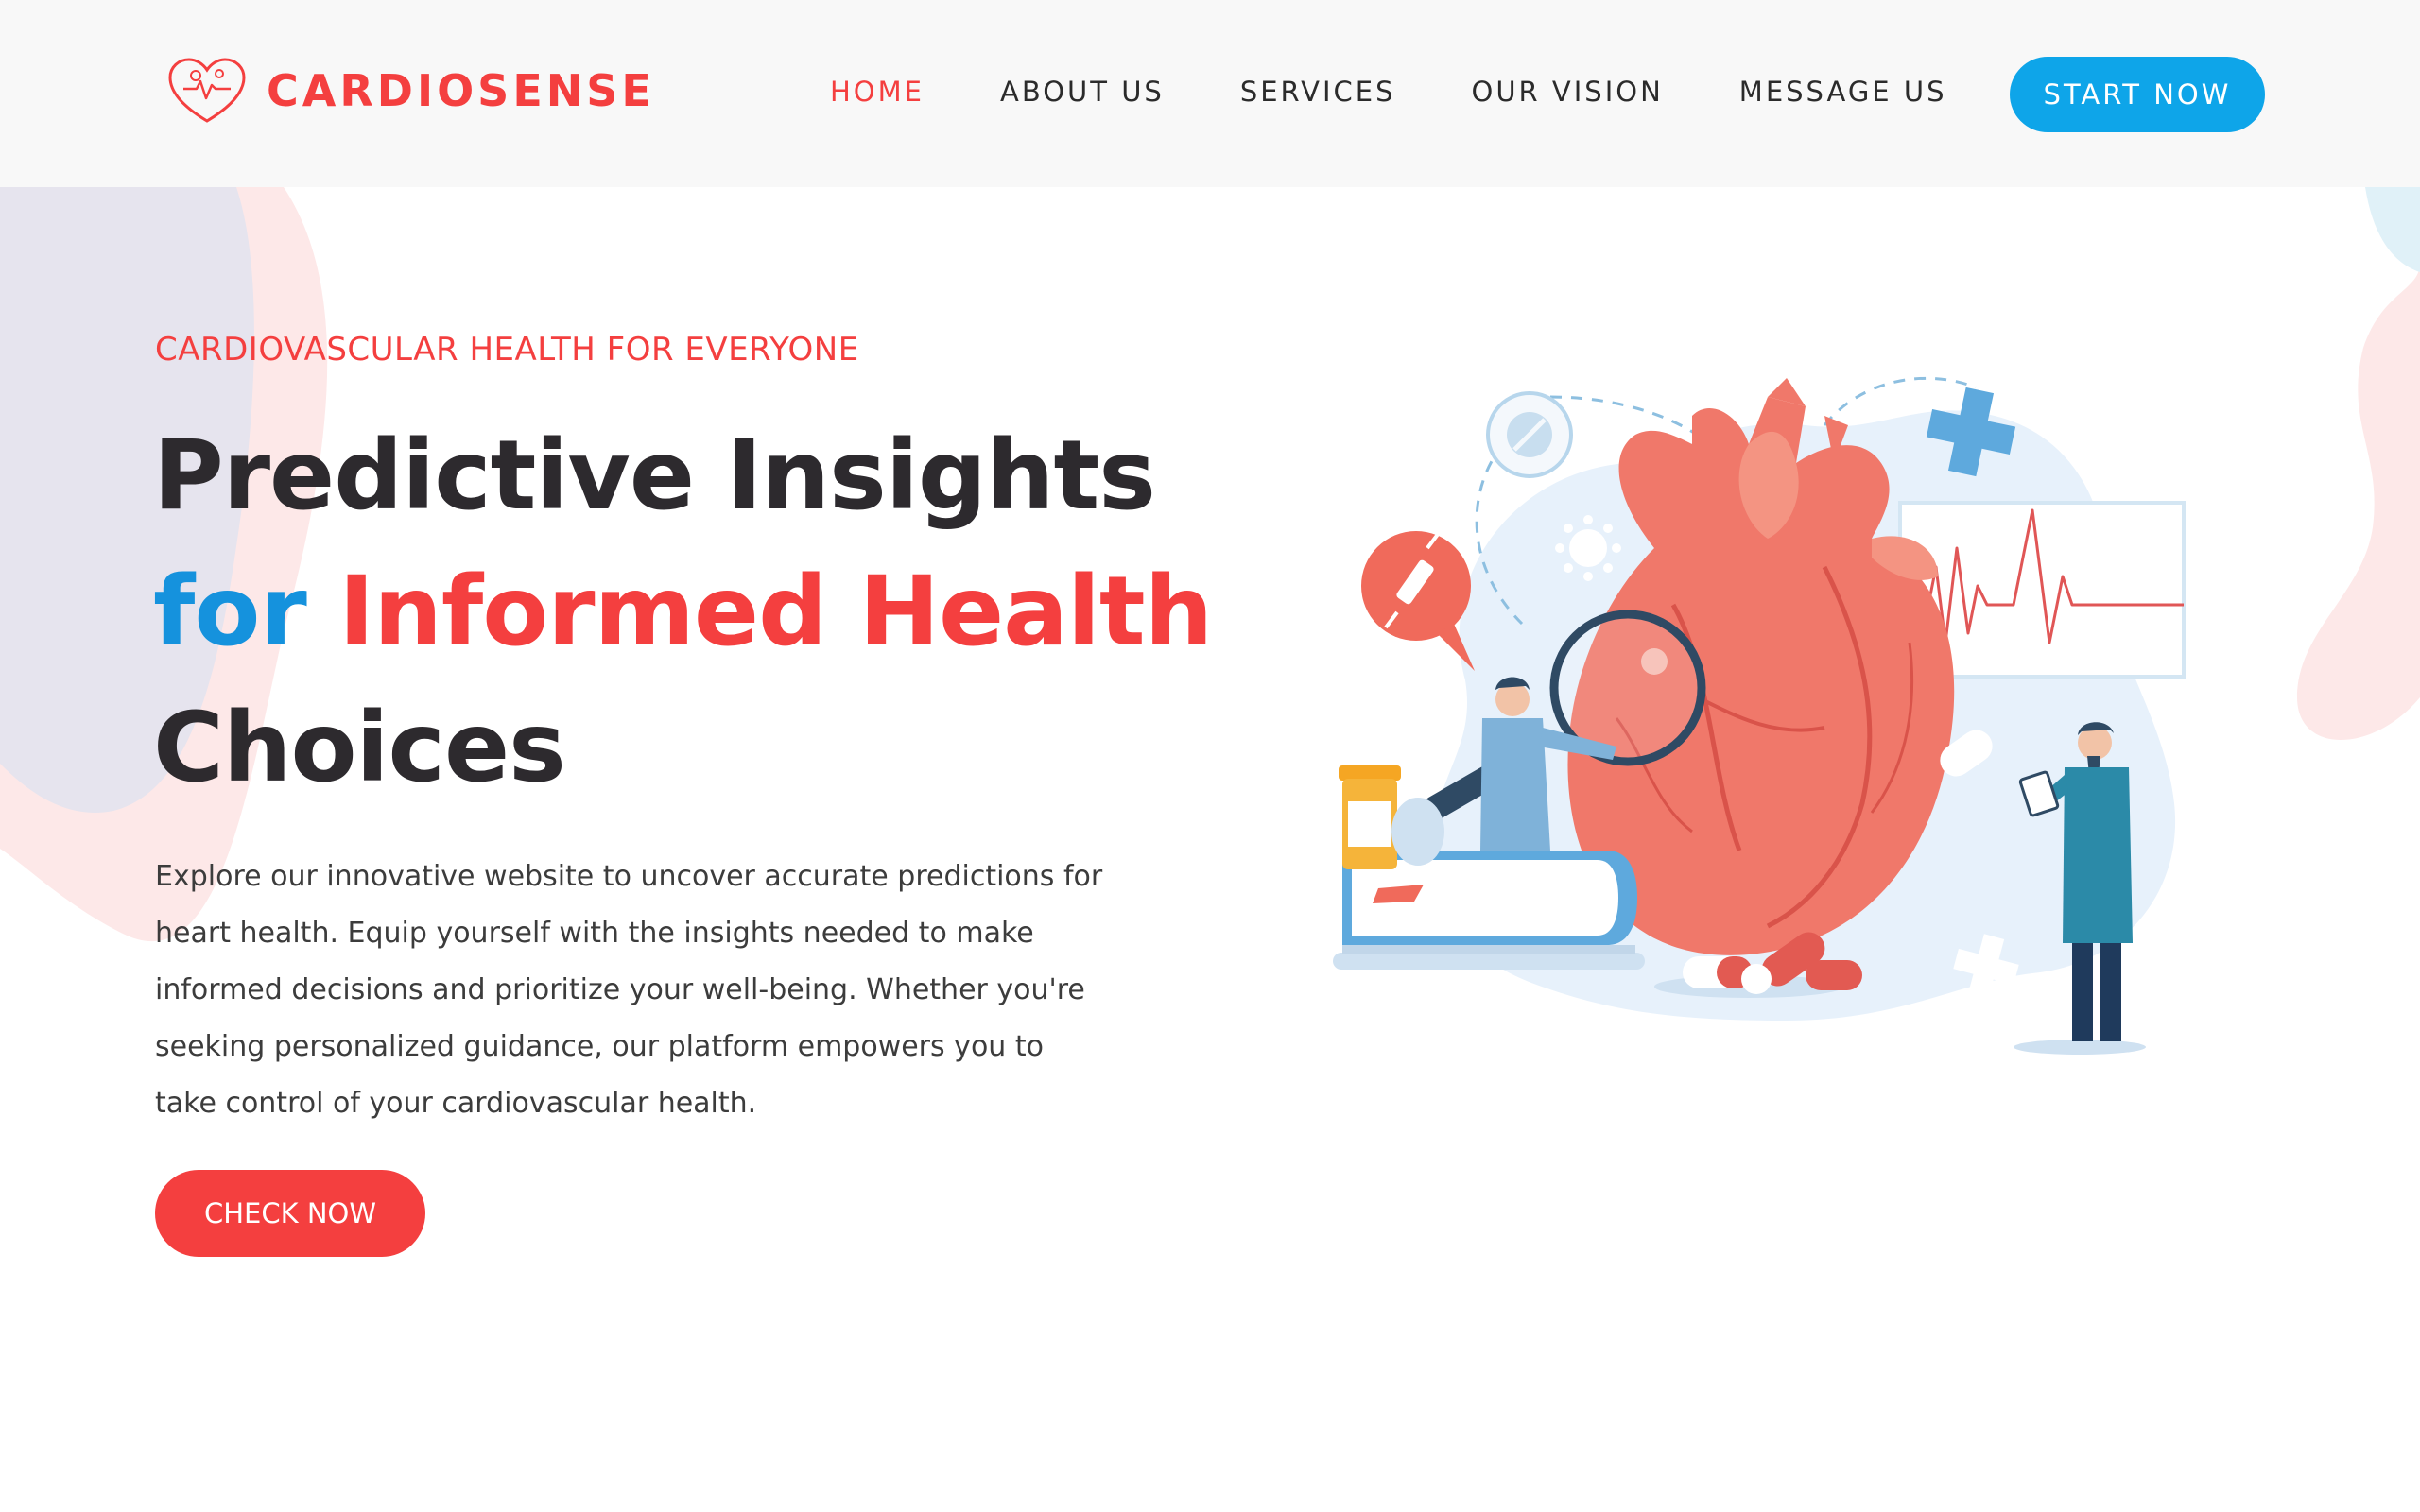 This screenshot has height=1512, width=2420. What do you see at coordinates (359, 748) in the screenshot?
I see `headline-line-3: Choices` at bounding box center [359, 748].